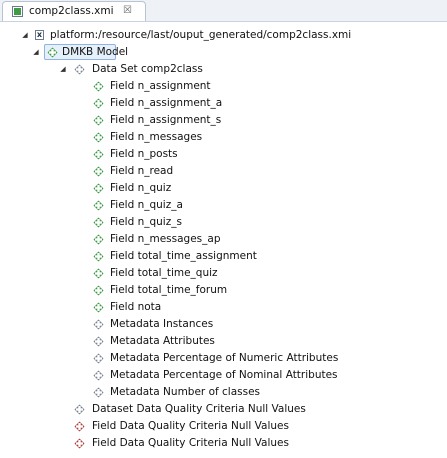 Image resolution: width=447 pixels, height=458 pixels. Describe the element at coordinates (136, 307) in the screenshot. I see `field-label: Field nota` at that location.